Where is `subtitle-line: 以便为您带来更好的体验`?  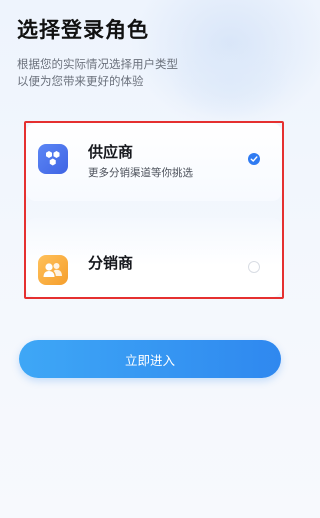 subtitle-line: 以便为您带来更好的体验 is located at coordinates (80, 81).